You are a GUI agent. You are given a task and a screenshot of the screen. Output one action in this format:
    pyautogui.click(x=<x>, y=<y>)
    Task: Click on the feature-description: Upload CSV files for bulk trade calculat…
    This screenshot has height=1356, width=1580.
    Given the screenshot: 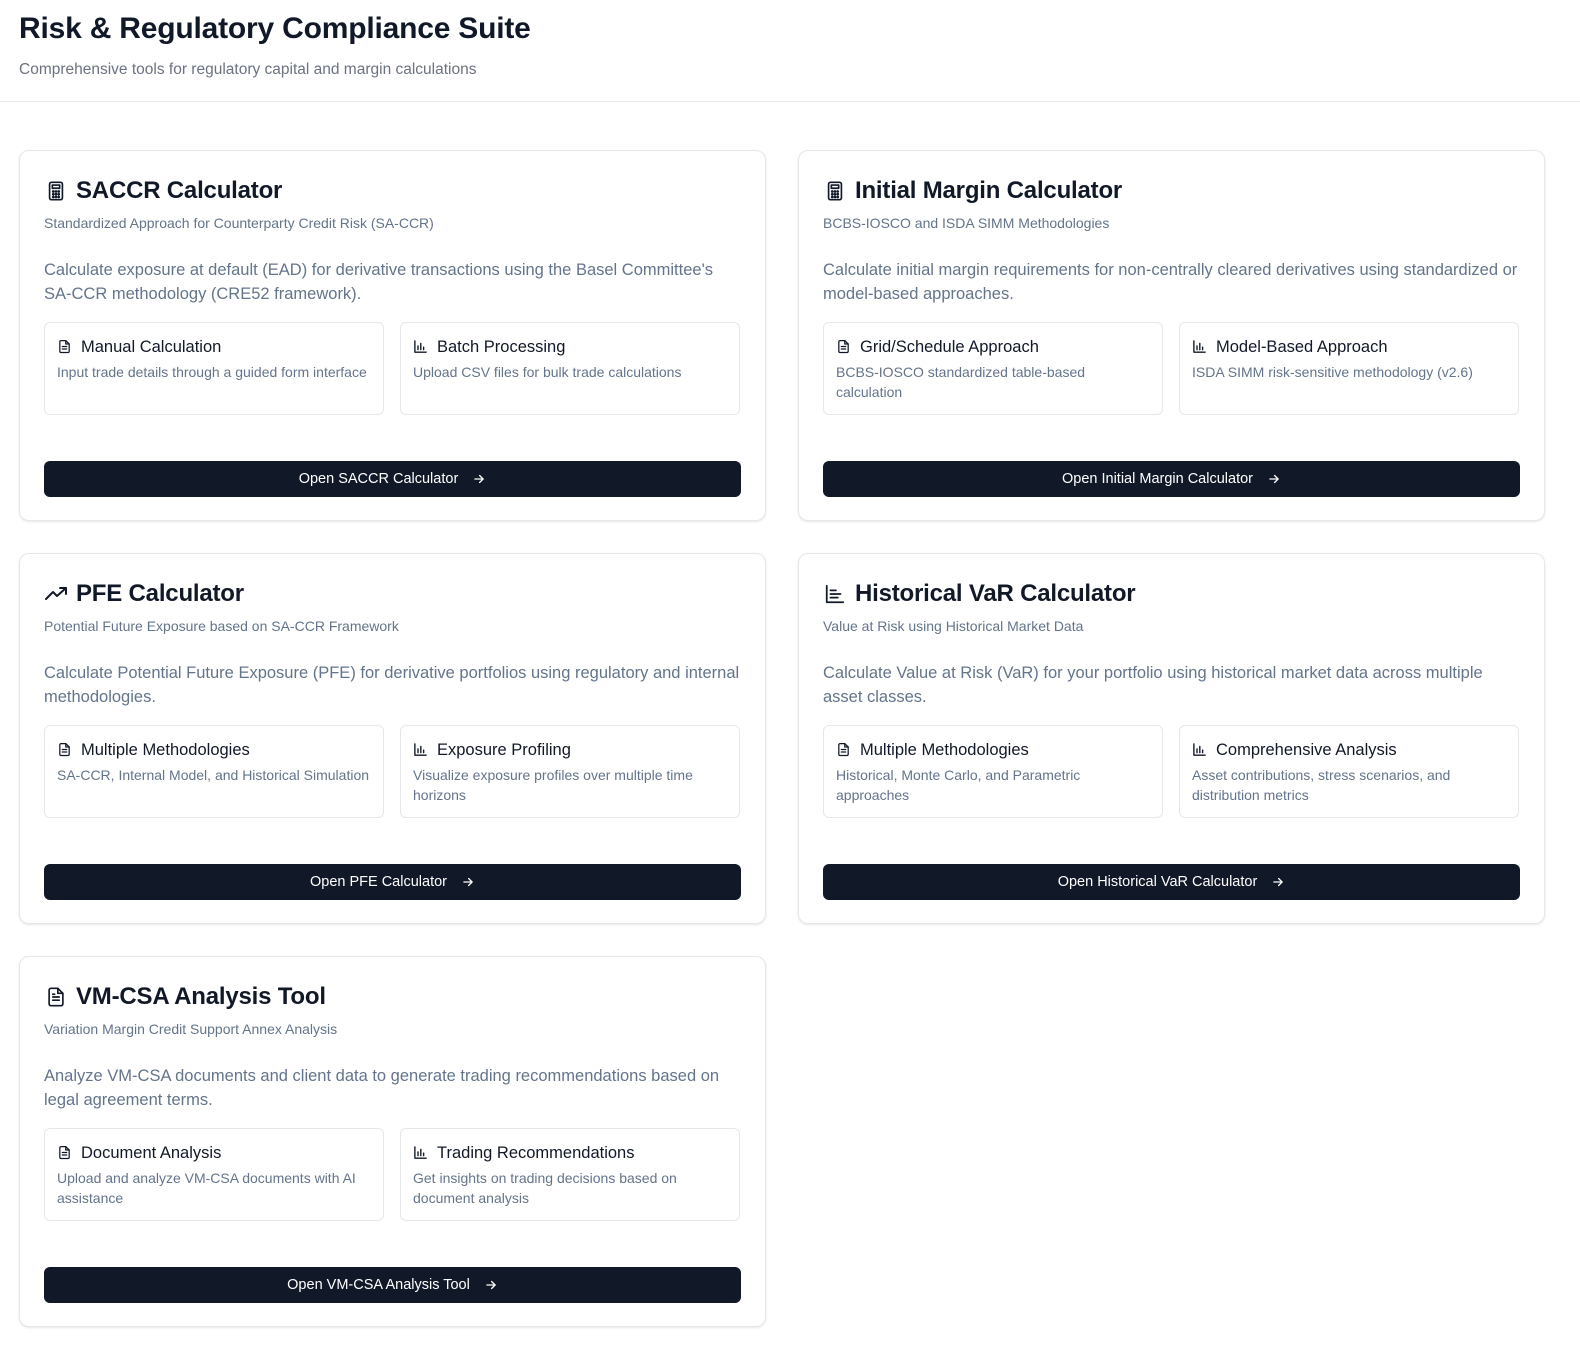 What is the action you would take?
    pyautogui.click(x=547, y=372)
    